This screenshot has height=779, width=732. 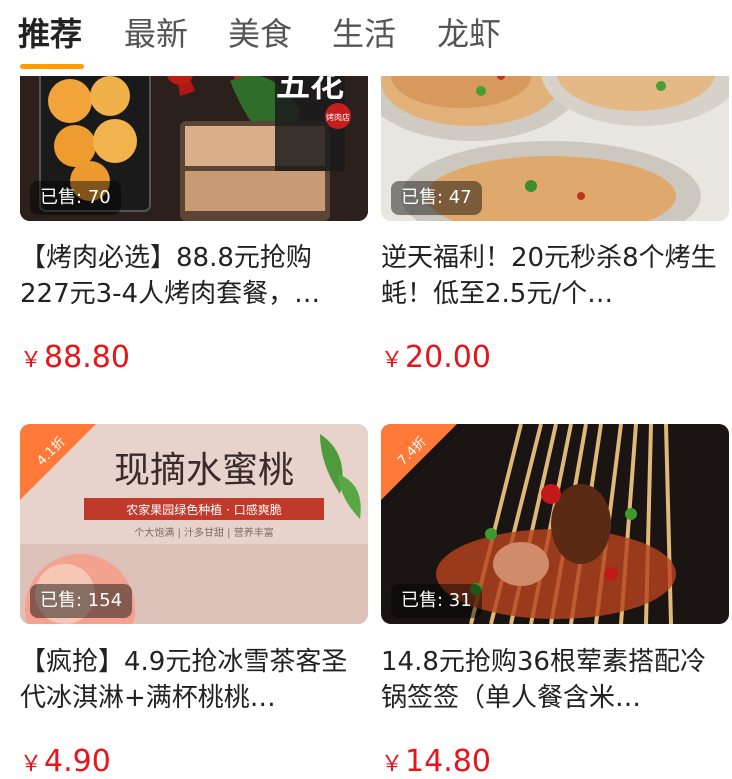 I want to click on sold-count-badge: 已售: 154, so click(x=81, y=601).